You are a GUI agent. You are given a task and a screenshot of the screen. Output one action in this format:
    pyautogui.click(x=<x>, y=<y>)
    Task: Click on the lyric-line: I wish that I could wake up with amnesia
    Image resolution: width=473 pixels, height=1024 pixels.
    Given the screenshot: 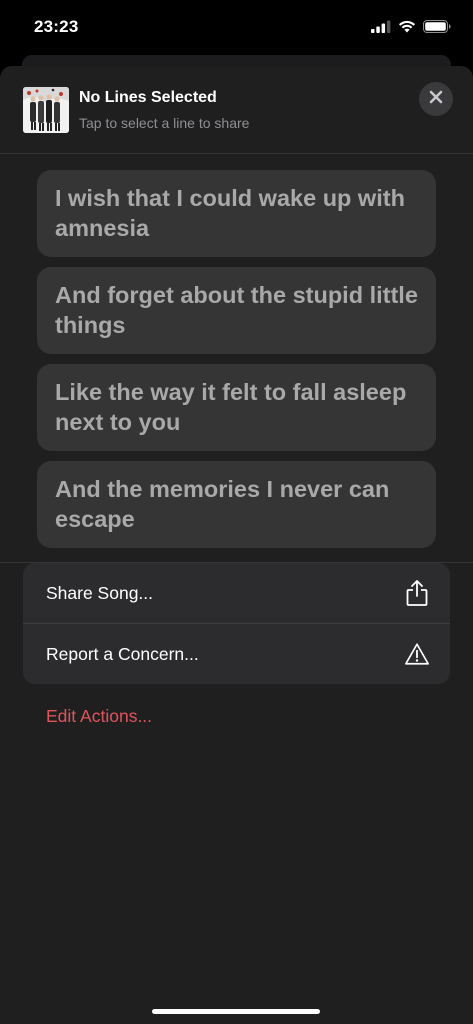 What is the action you would take?
    pyautogui.click(x=236, y=213)
    